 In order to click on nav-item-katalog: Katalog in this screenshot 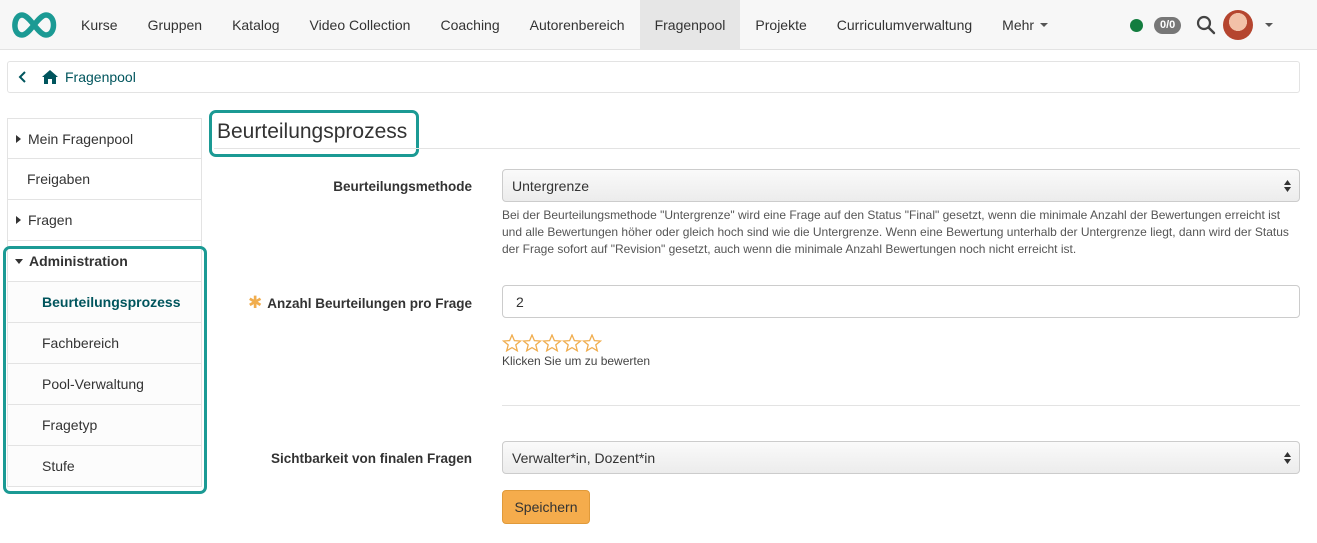, I will do `click(255, 25)`.